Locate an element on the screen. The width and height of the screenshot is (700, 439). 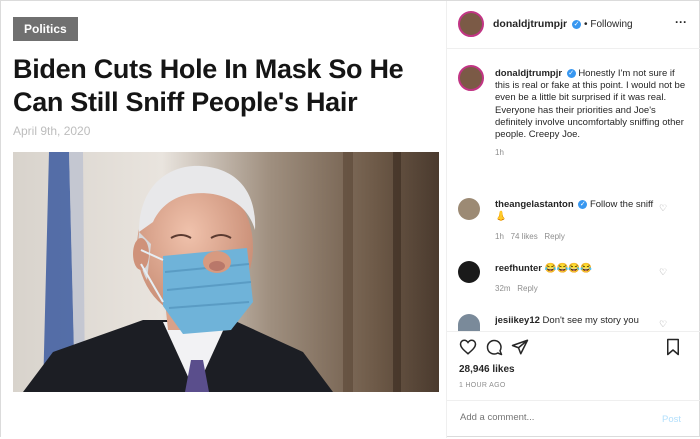
more-options-icon: ··· is located at coordinates (681, 22).